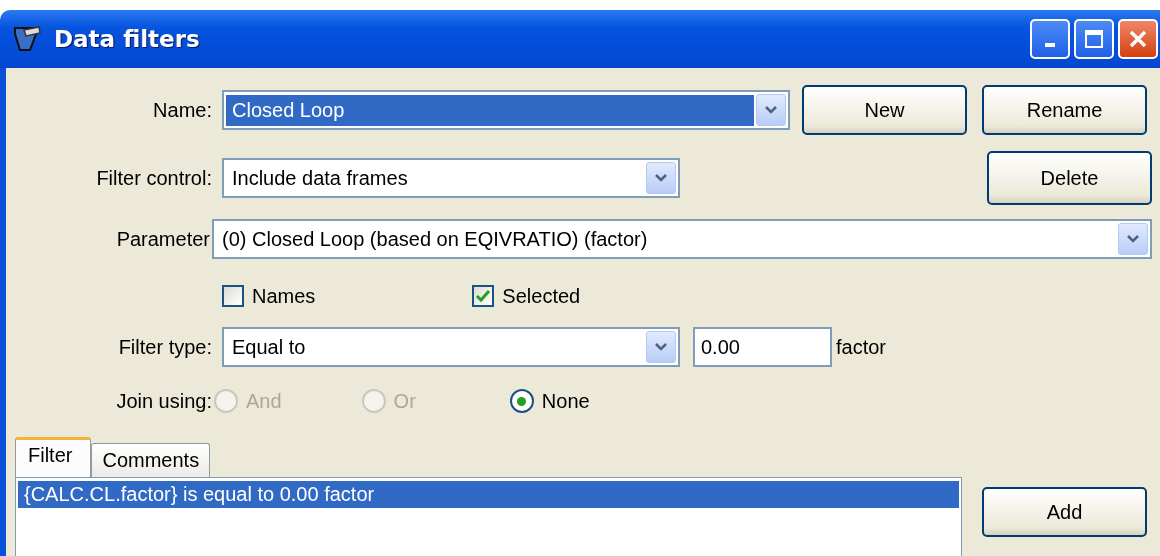  I want to click on field-label: Filter control:, so click(153, 178).